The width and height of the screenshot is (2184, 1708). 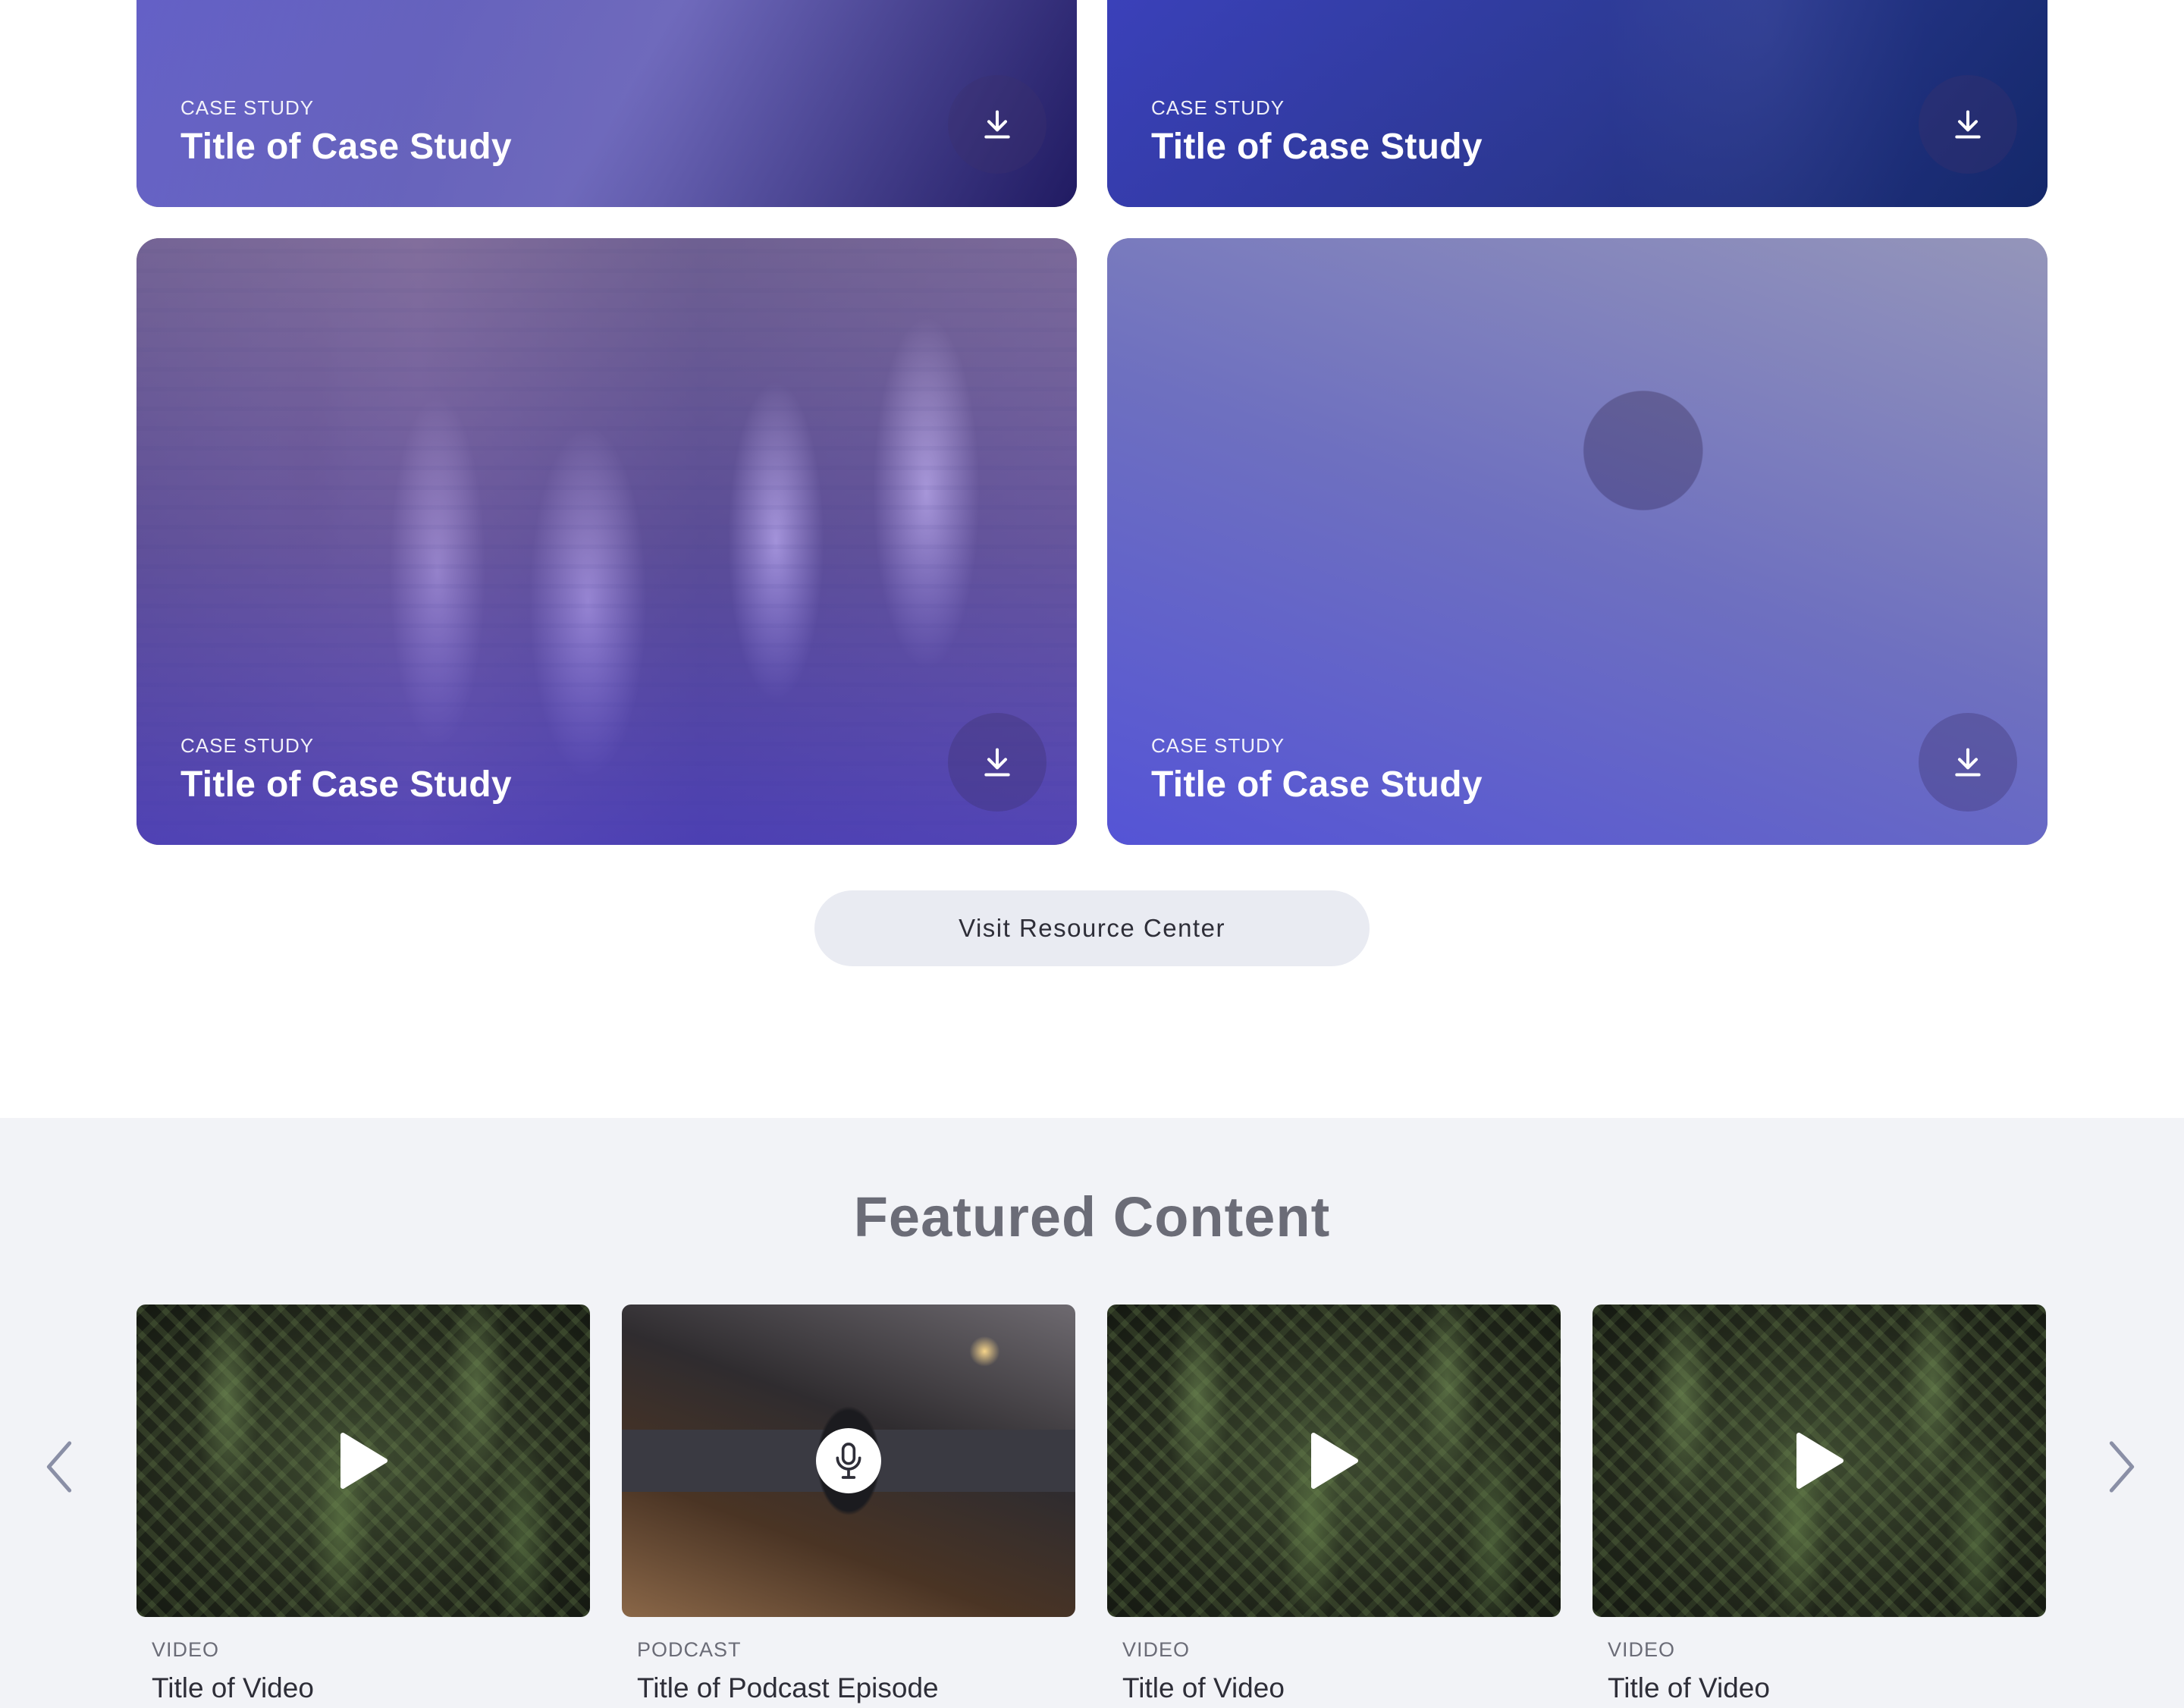 I want to click on carousel-prev-button, so click(x=59, y=1466).